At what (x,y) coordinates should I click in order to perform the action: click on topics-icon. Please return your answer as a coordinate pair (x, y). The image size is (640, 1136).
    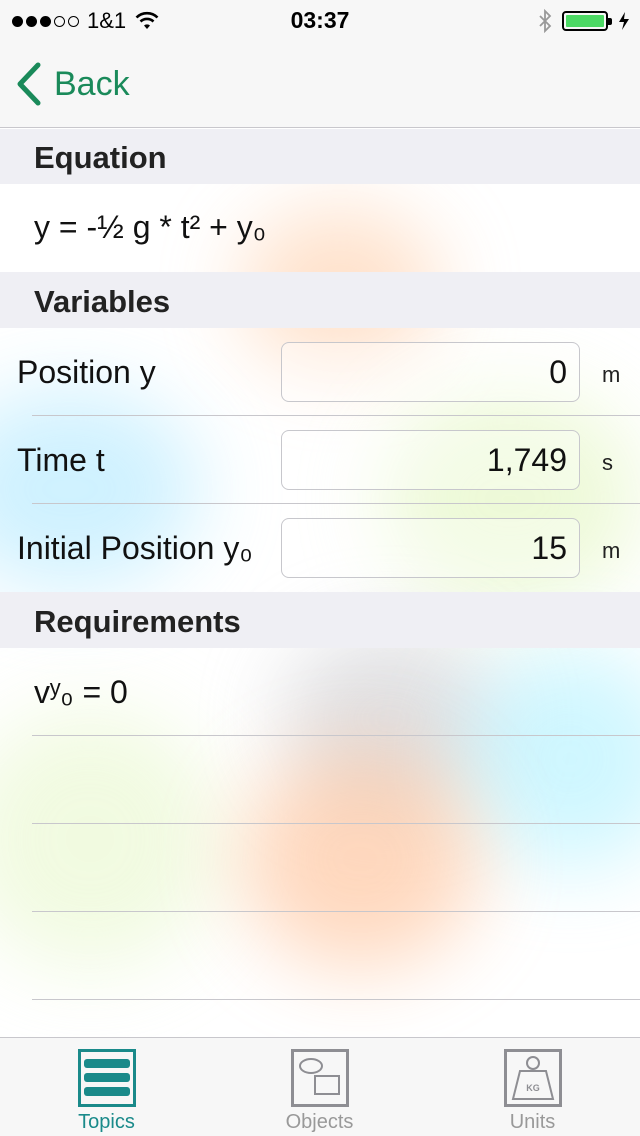
    Looking at the image, I should click on (107, 1078).